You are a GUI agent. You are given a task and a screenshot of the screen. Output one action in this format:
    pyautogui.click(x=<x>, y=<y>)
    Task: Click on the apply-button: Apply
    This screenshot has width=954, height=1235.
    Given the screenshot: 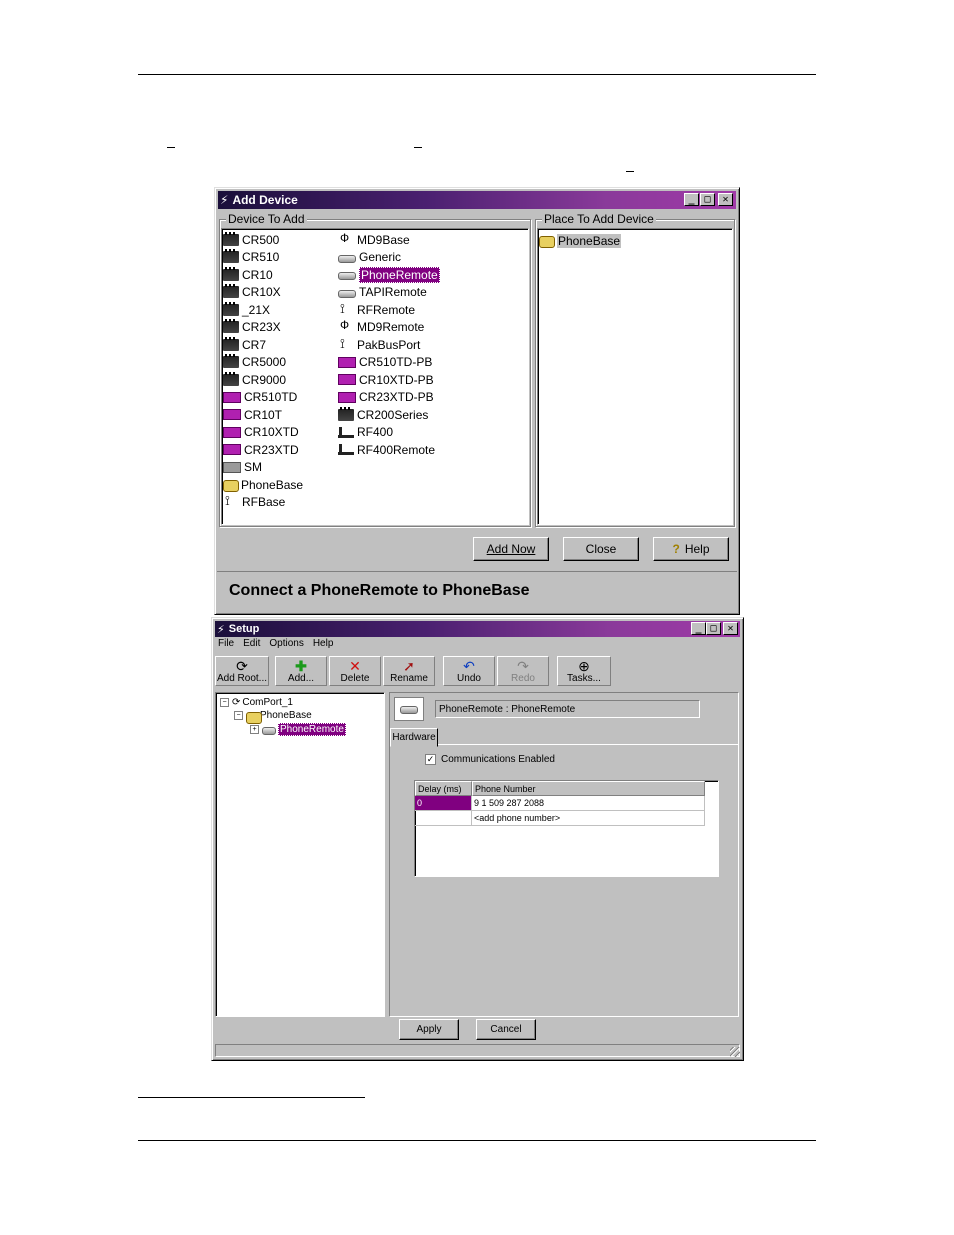 What is the action you would take?
    pyautogui.click(x=429, y=1029)
    